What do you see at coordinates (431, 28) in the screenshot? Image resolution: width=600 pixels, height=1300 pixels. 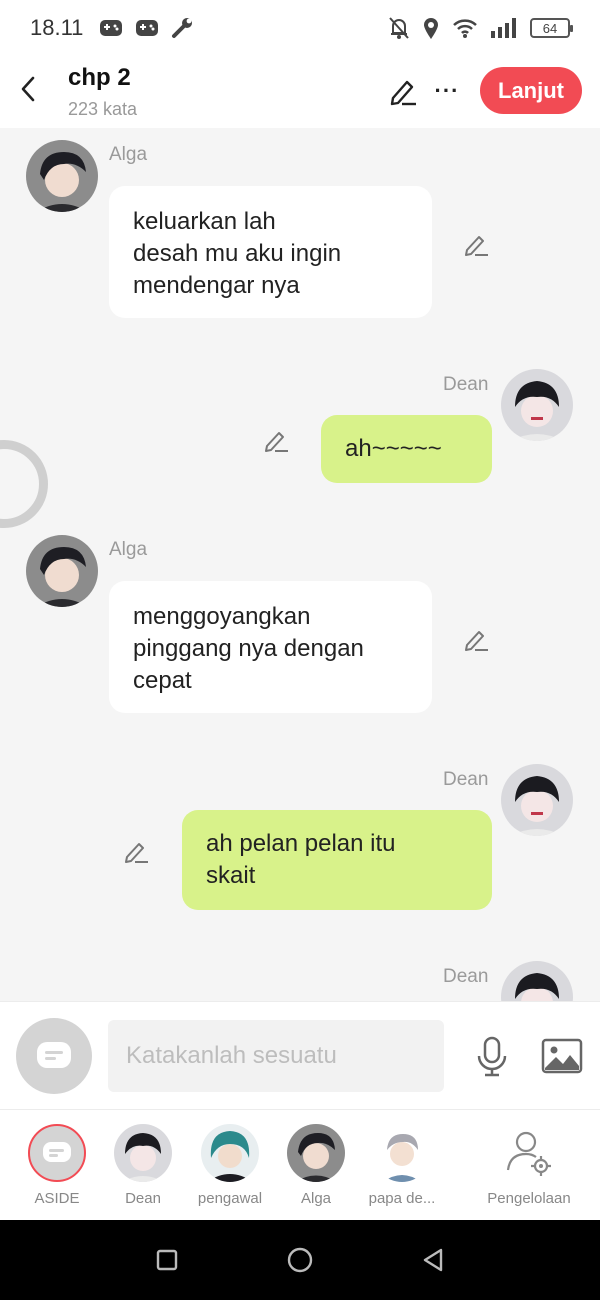 I see `location-icon` at bounding box center [431, 28].